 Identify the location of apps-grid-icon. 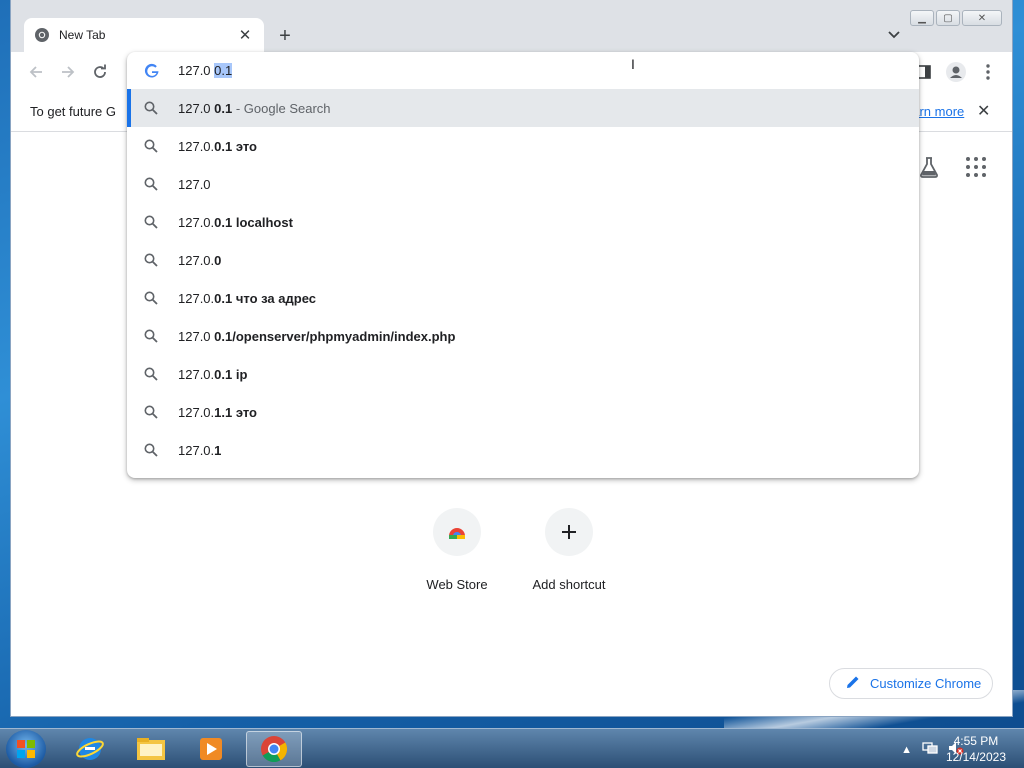
(976, 167).